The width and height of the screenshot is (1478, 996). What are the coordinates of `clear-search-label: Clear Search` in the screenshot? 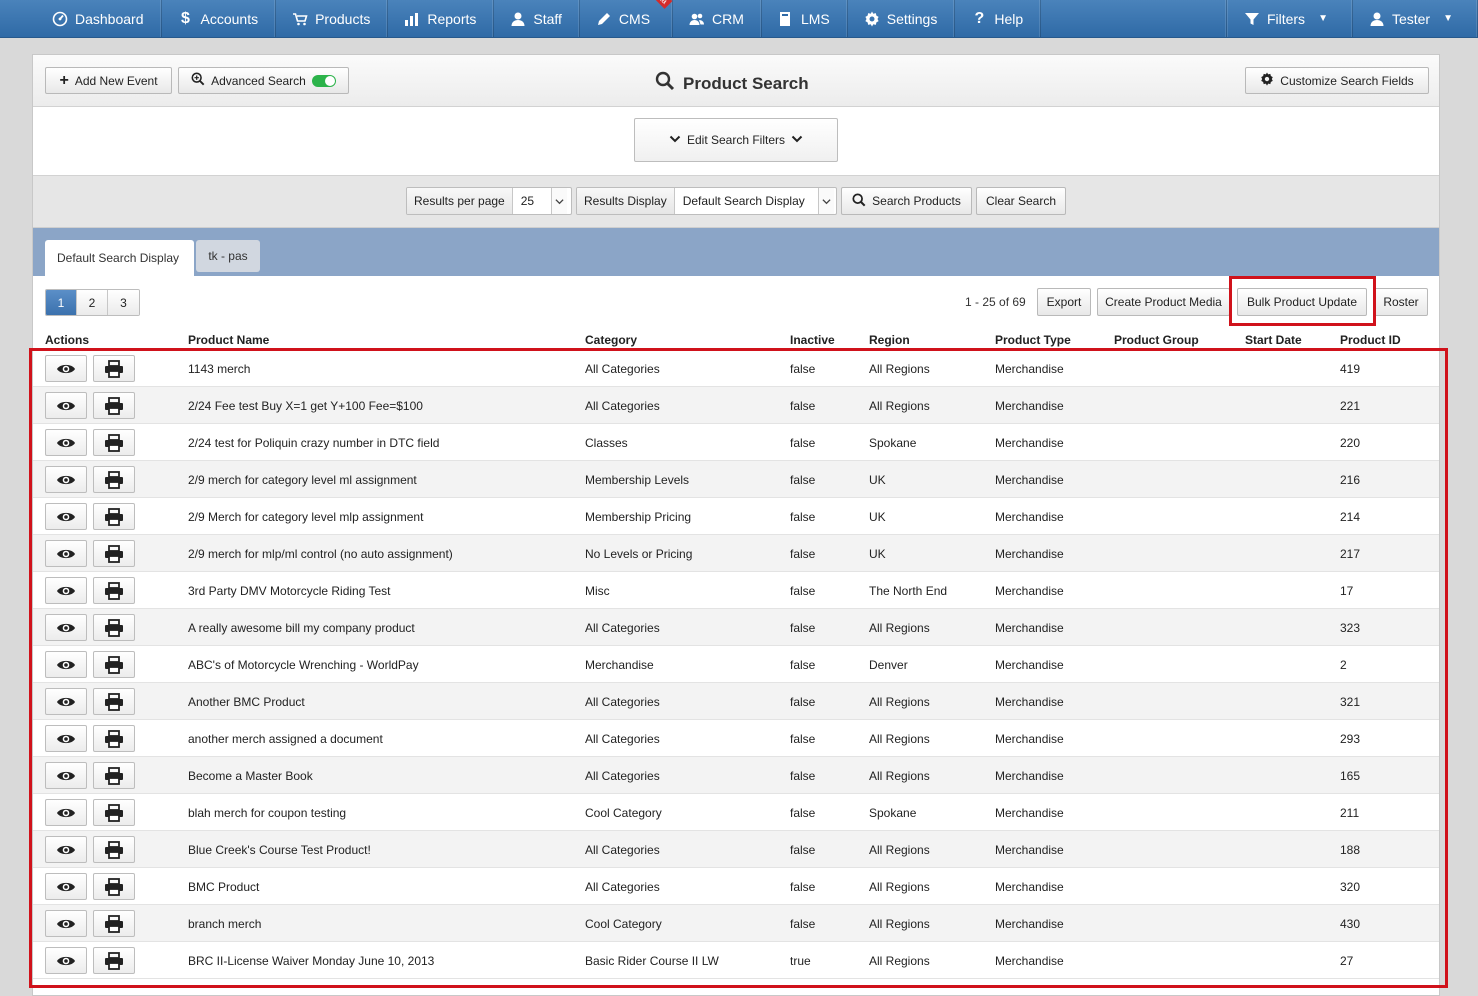 It's located at (1021, 201).